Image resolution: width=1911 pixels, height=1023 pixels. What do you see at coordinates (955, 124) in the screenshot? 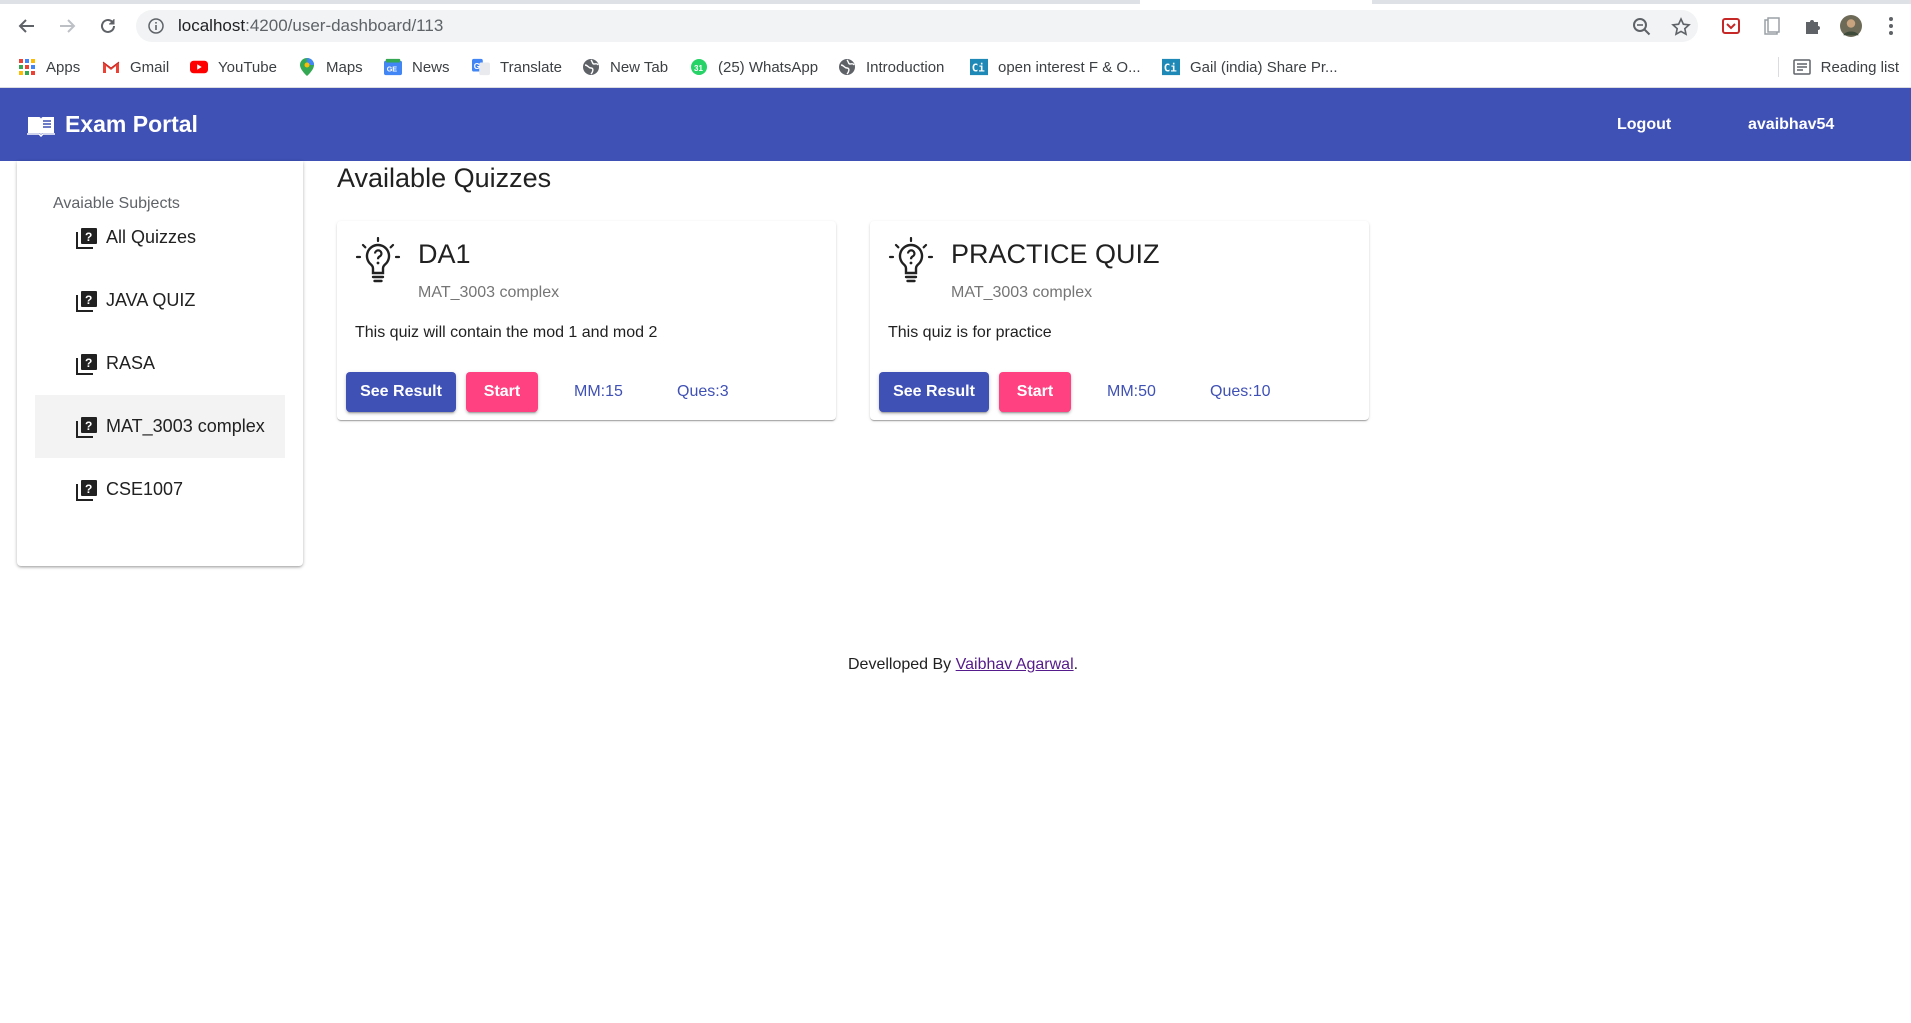
I see `app-navbar: Exam Portal Logout avaibhav54` at bounding box center [955, 124].